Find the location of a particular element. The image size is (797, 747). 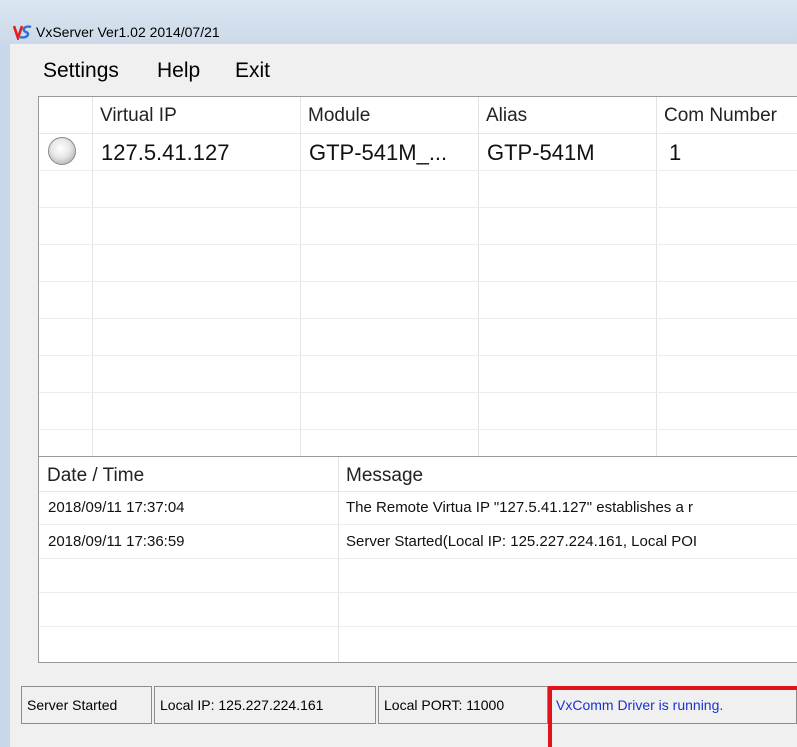

highlight-box is located at coordinates (672, 716).